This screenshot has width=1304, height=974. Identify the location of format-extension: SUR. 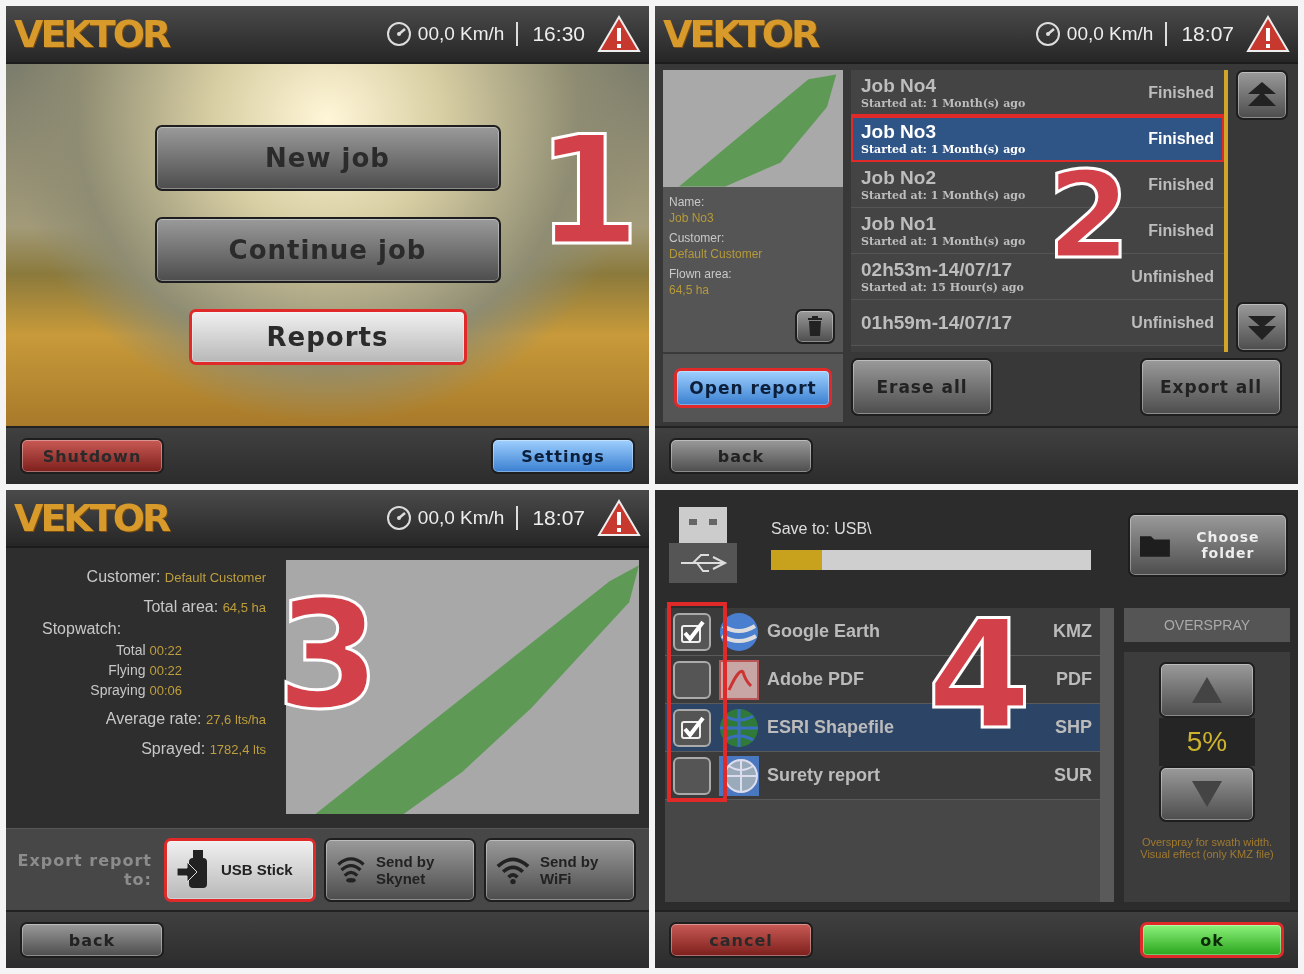
(1073, 775).